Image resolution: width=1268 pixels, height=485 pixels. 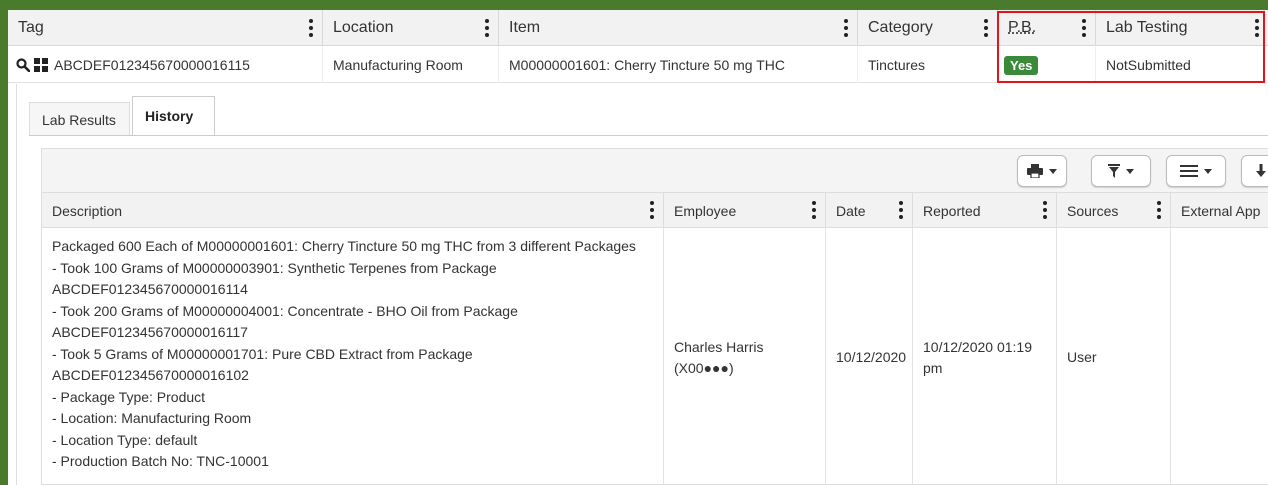 What do you see at coordinates (704, 368) in the screenshot?
I see `employee-id: (X00●●●)` at bounding box center [704, 368].